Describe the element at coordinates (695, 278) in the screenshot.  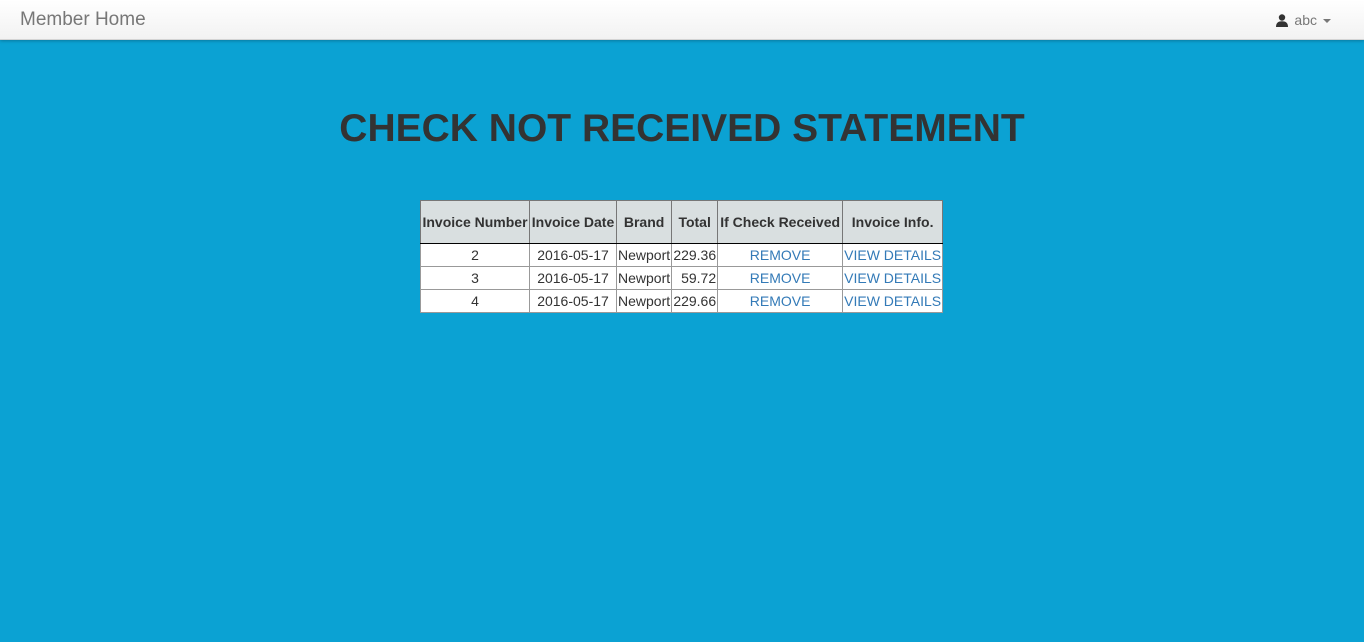
I see `total-cell: 59.72` at that location.